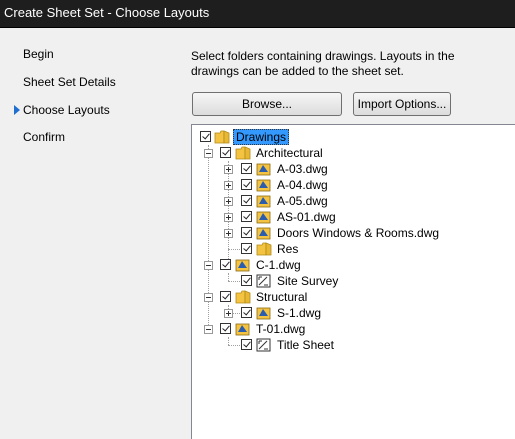 The width and height of the screenshot is (515, 439). What do you see at coordinates (282, 297) in the screenshot?
I see `tree-label: Structural` at bounding box center [282, 297].